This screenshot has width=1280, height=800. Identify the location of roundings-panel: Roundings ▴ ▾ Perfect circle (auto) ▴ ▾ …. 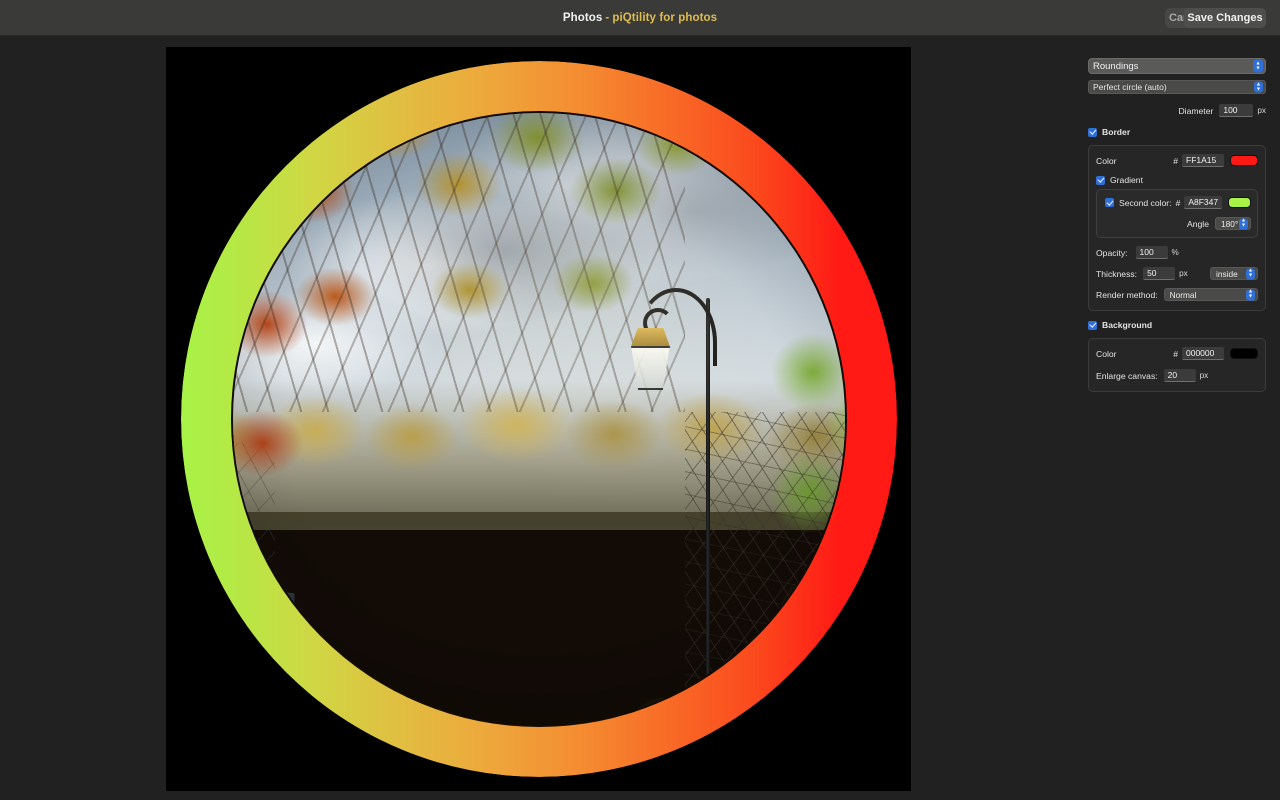
(1177, 225).